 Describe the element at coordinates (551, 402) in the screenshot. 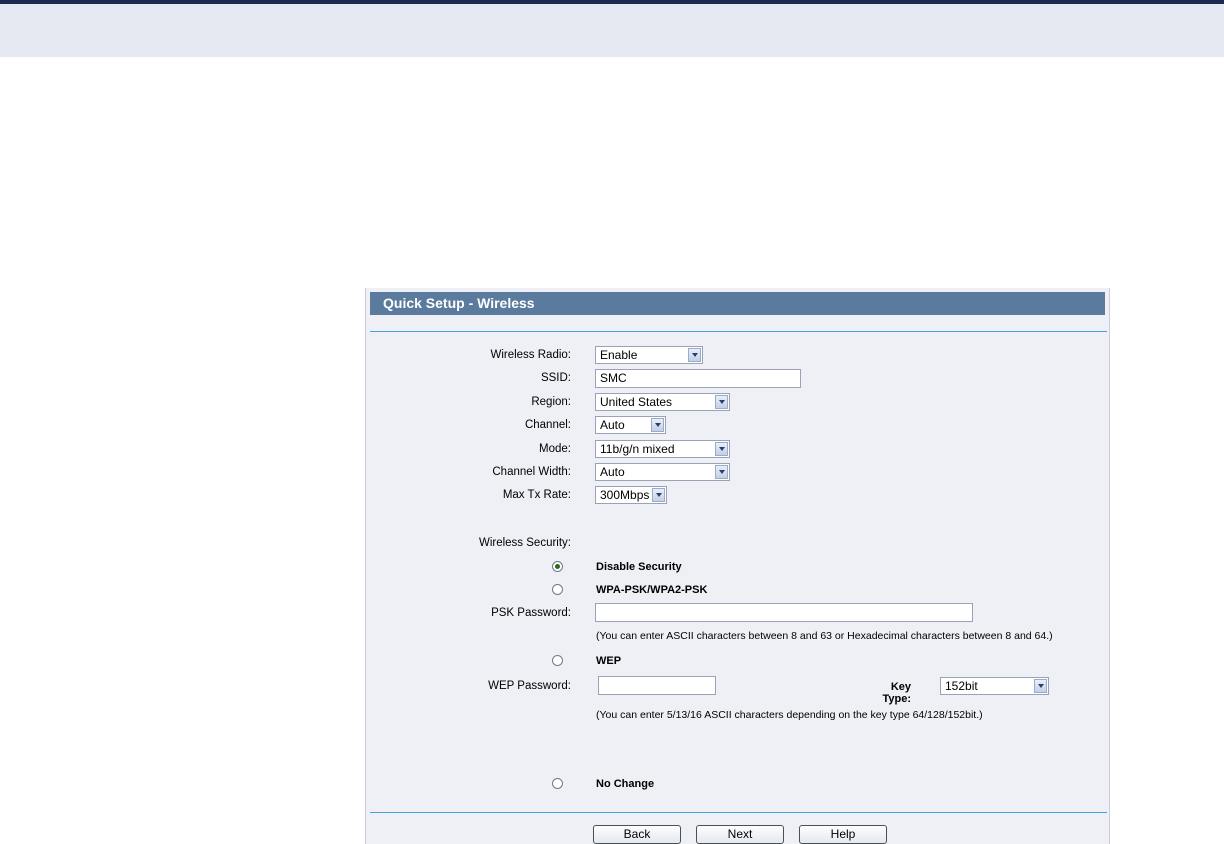

I see `region-label: Region:` at that location.